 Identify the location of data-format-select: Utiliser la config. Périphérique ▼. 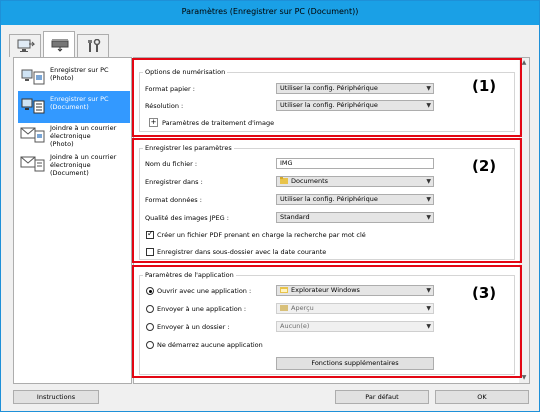
(355, 199).